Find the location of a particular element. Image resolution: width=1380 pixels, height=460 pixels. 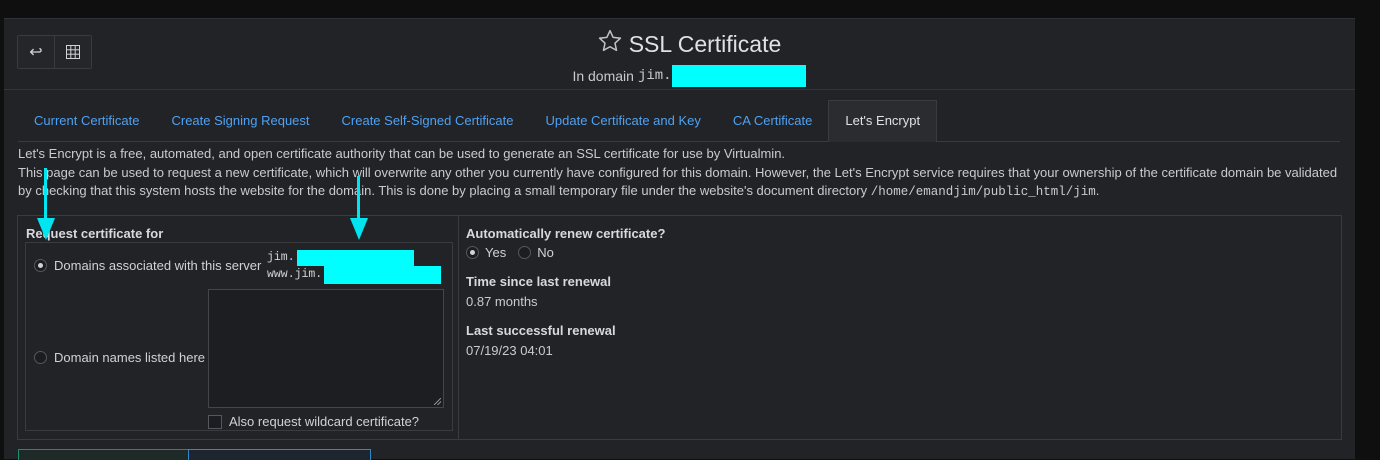

grid-icon is located at coordinates (72, 52).